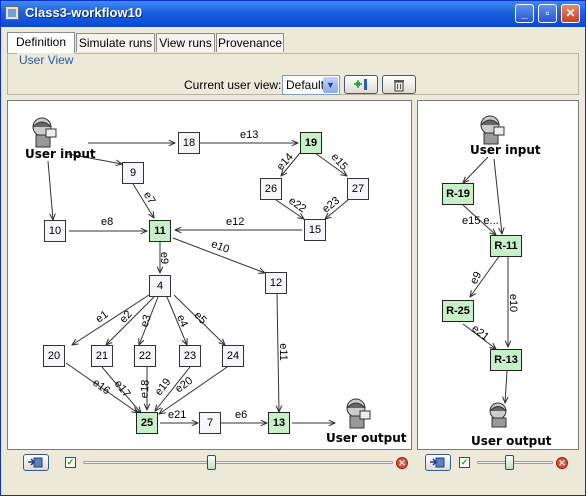 The height and width of the screenshot is (496, 586). I want to click on node-15: 15, so click(315, 230).